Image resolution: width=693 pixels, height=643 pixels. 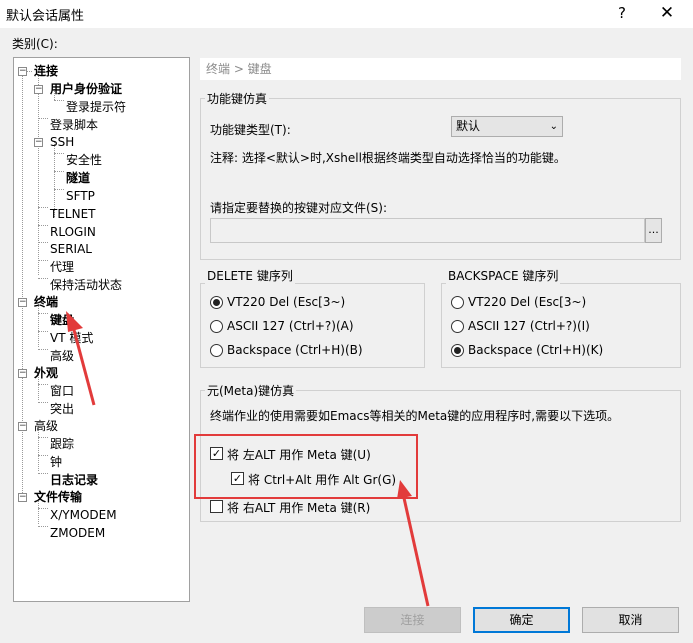 I want to click on tree-item-advanced: 高级, so click(x=46, y=426).